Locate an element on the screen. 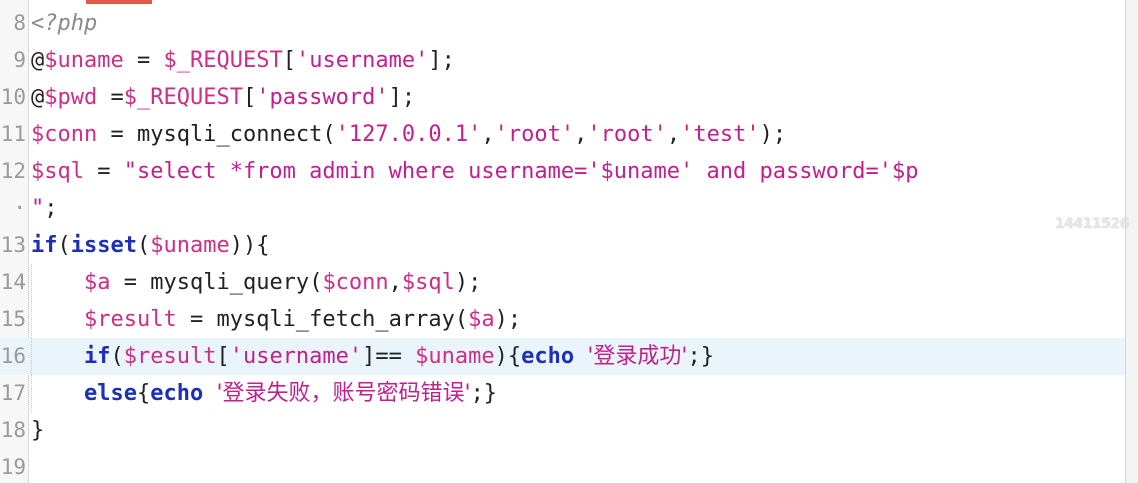 This screenshot has height=483, width=1138. code-line: 17 else{echo '登录失败，账号密码错误';} is located at coordinates (562, 393).